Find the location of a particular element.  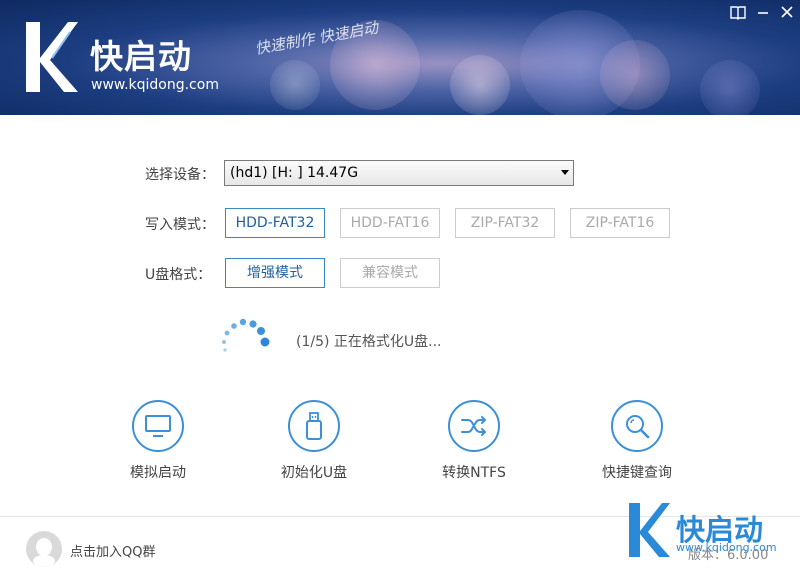

version-text: 版本：6.0.00 is located at coordinates (728, 555).